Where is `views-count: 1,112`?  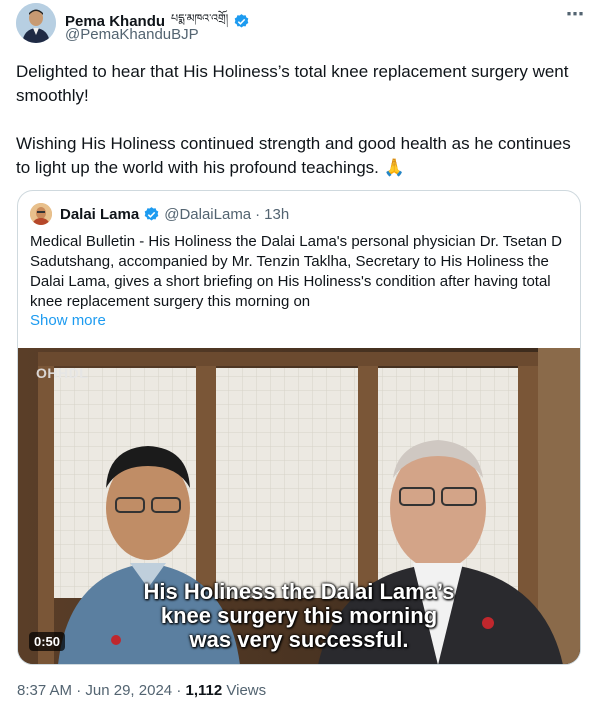 views-count: 1,112 is located at coordinates (204, 690).